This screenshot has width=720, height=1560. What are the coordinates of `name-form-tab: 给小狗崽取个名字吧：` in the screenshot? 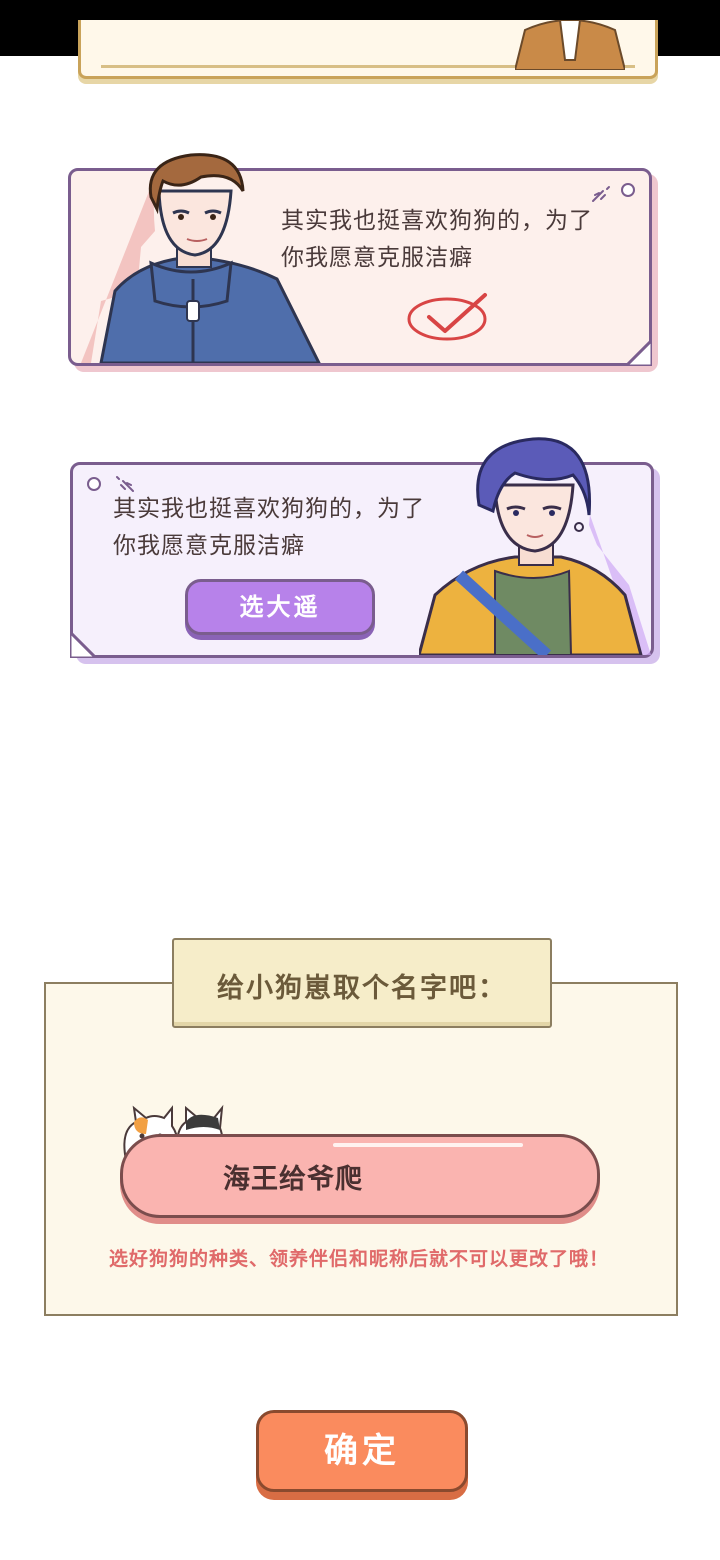 It's located at (362, 983).